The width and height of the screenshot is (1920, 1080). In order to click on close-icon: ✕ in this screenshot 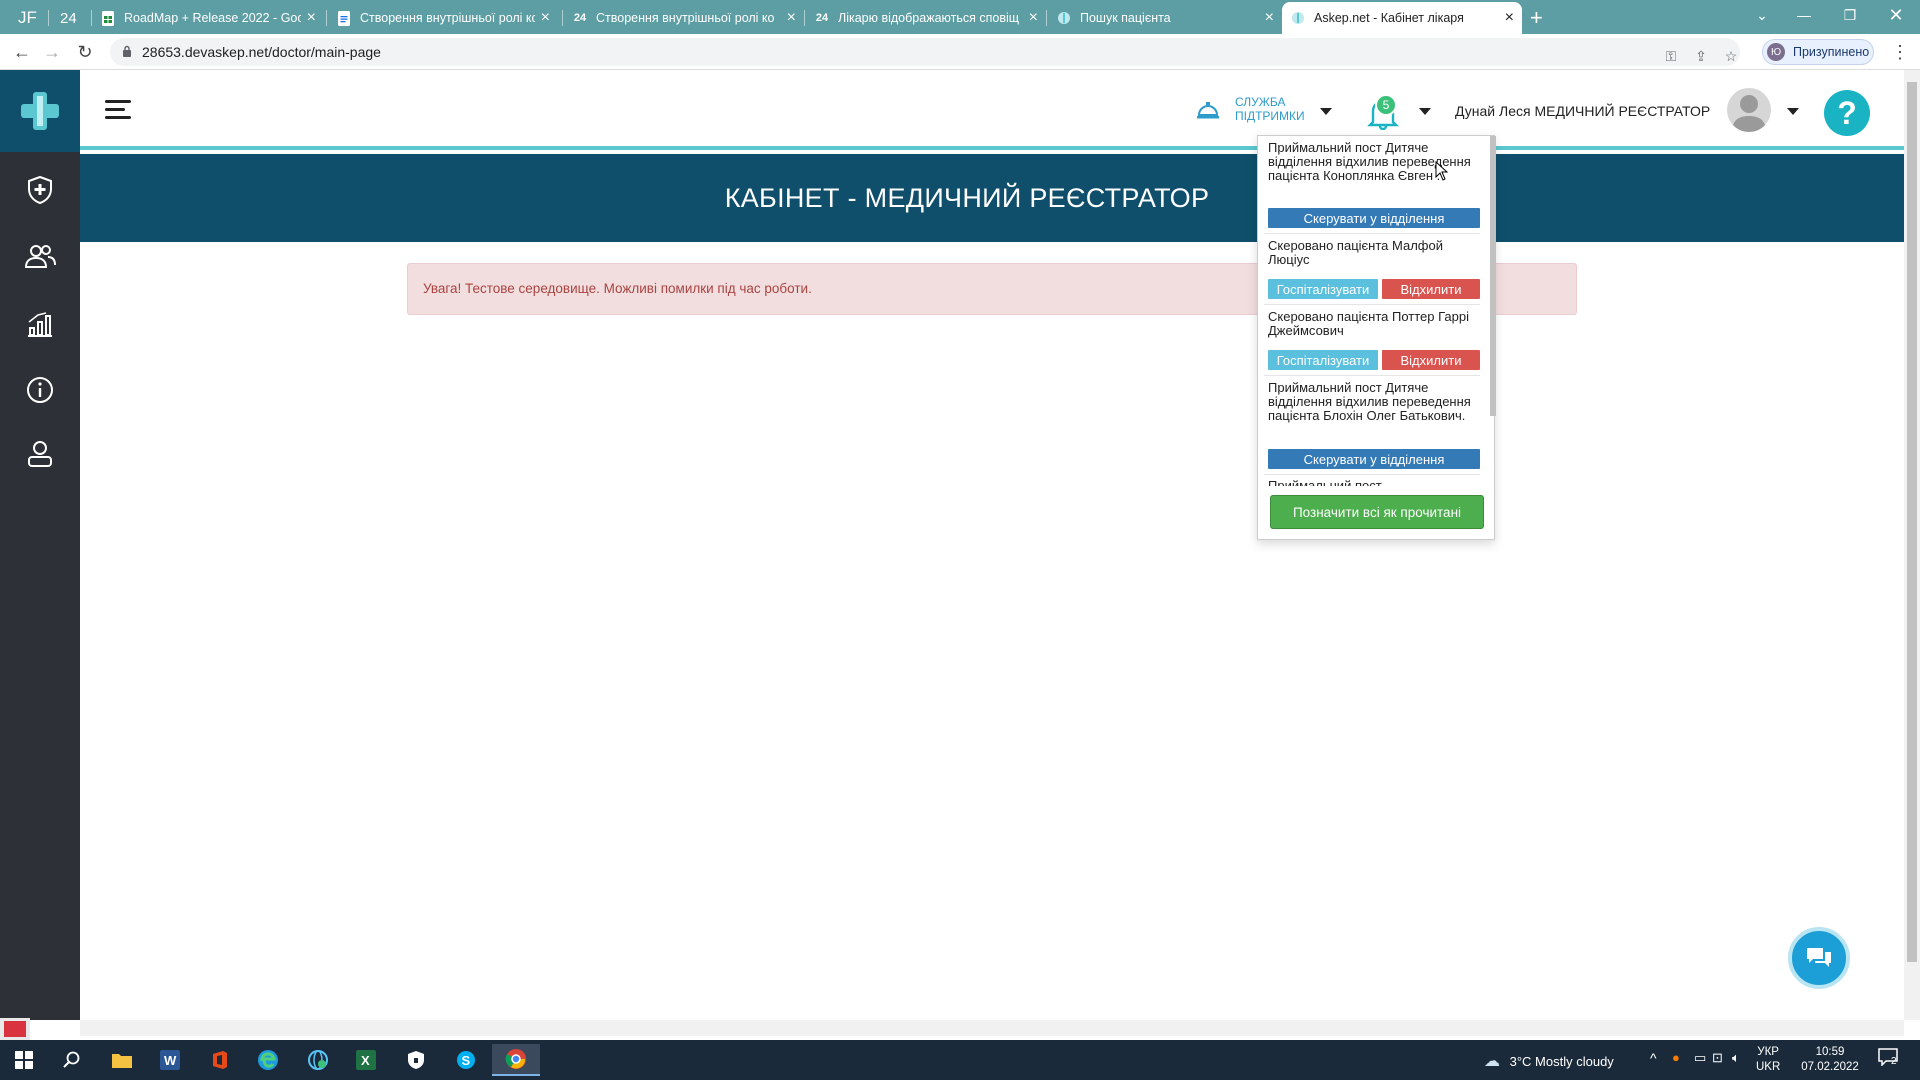, I will do `click(1896, 14)`.